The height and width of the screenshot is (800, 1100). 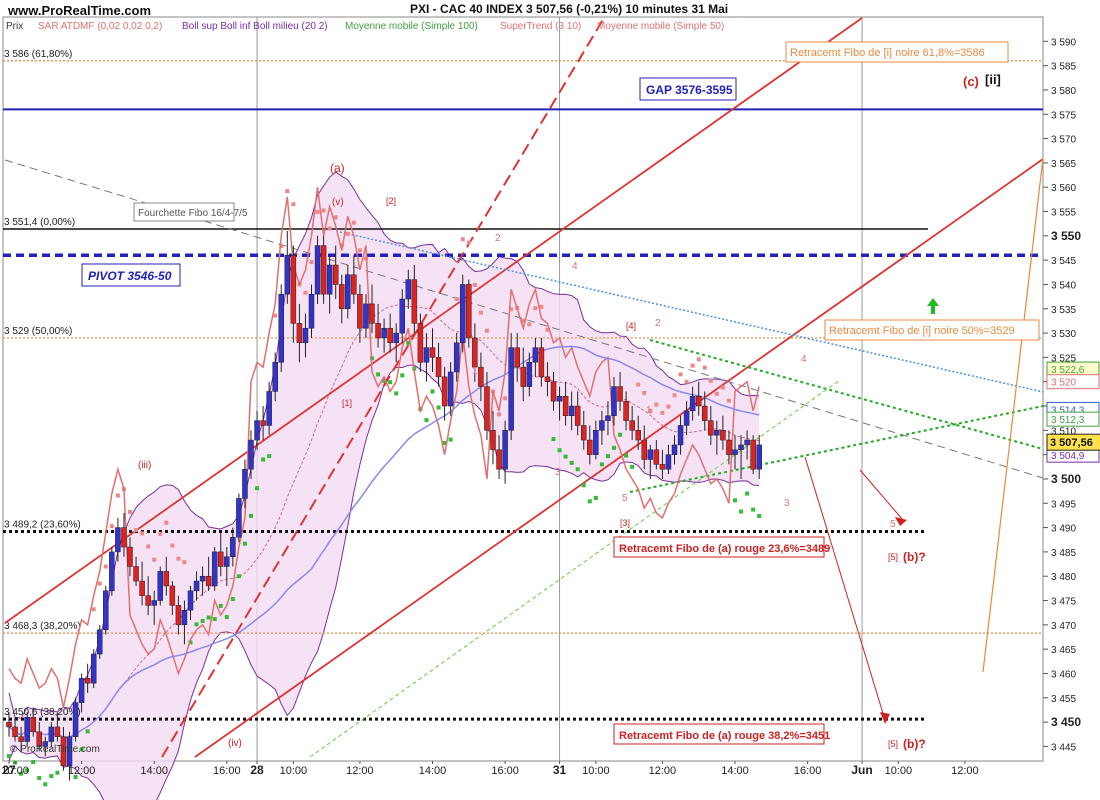 What do you see at coordinates (540, 26) in the screenshot?
I see `legend-supertrend: SuperTrend (3 10)` at bounding box center [540, 26].